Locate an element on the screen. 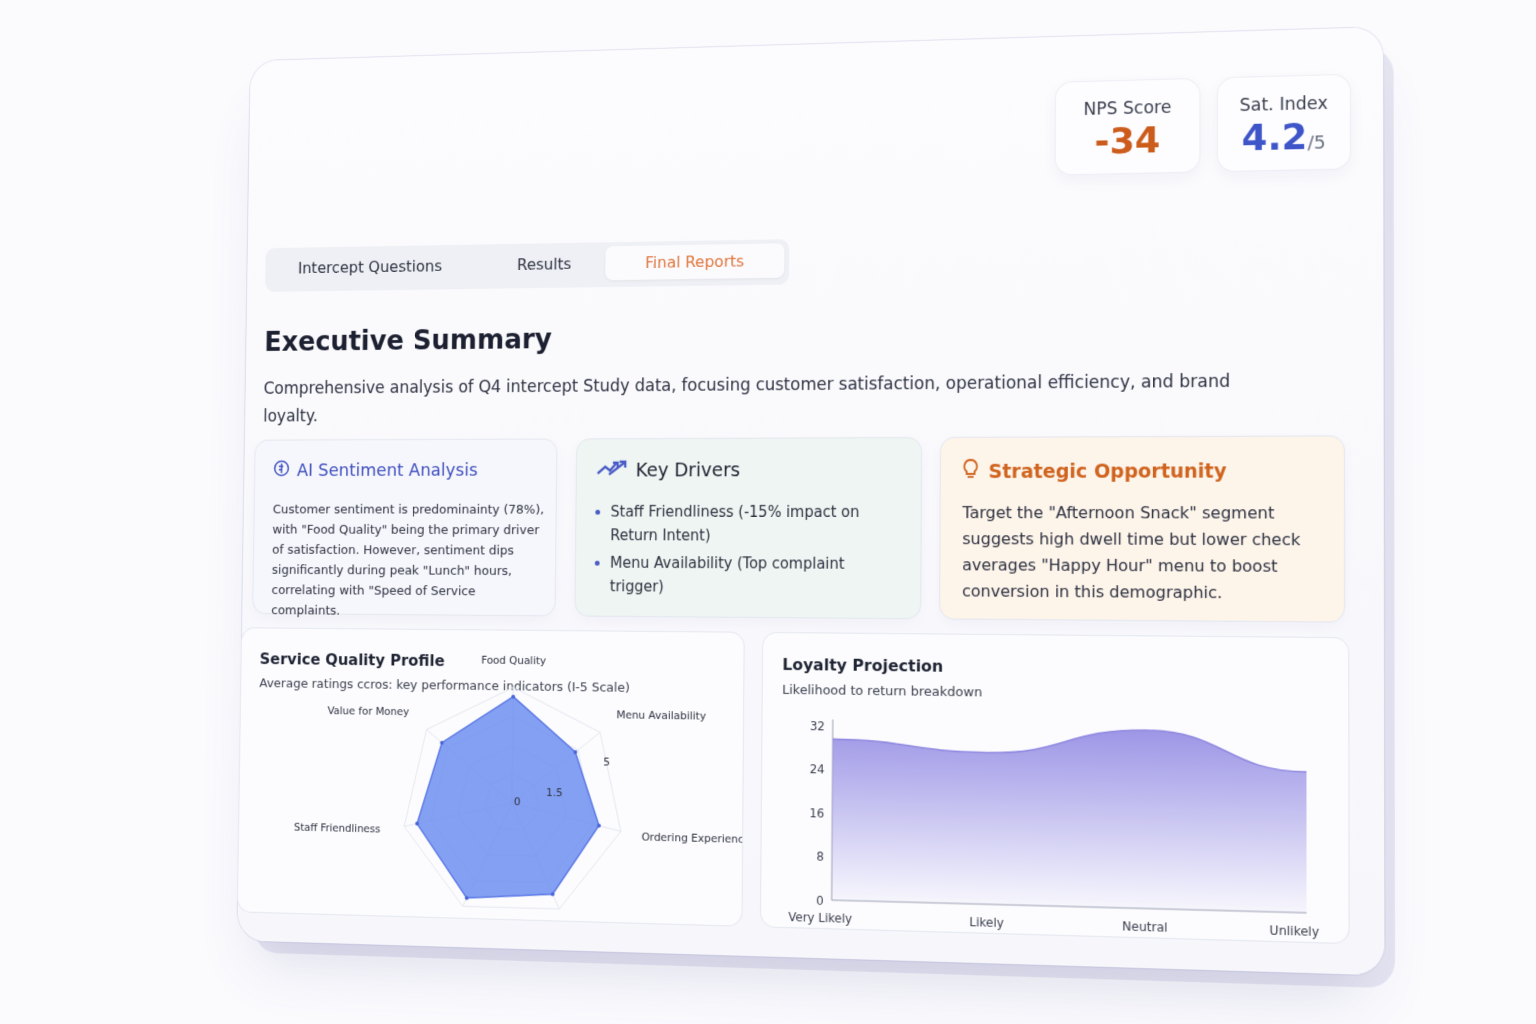  x-tick-label: Likely is located at coordinates (986, 923).